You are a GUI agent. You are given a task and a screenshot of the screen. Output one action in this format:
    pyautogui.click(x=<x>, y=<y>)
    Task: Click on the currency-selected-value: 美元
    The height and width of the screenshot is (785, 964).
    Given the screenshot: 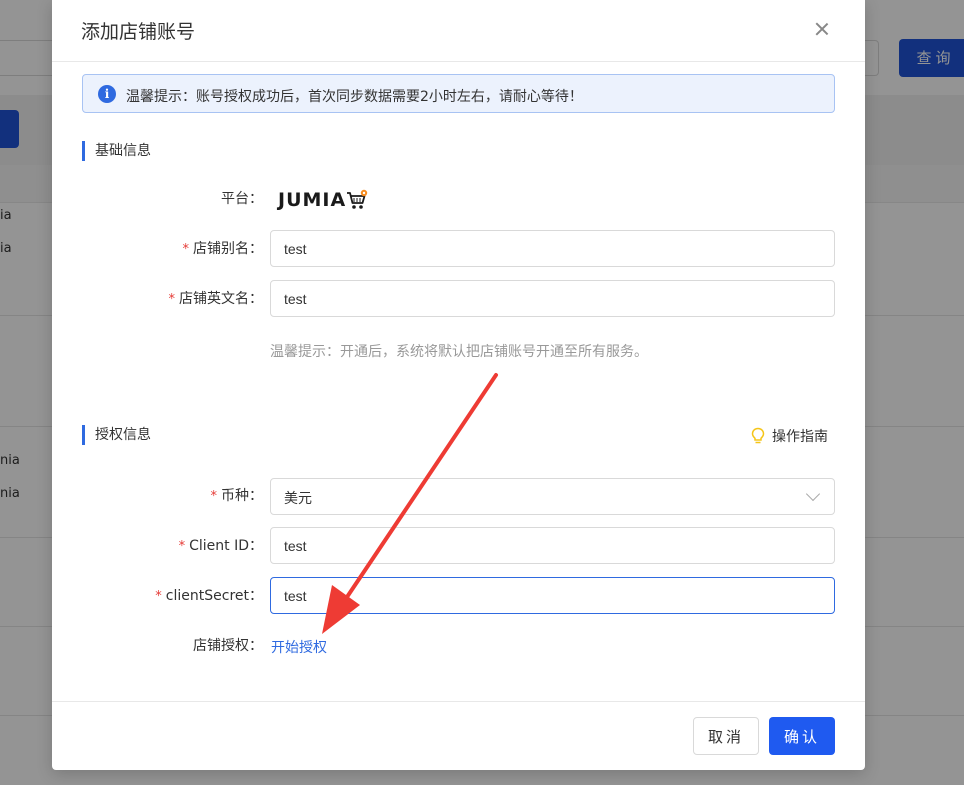 What is the action you would take?
    pyautogui.click(x=298, y=499)
    